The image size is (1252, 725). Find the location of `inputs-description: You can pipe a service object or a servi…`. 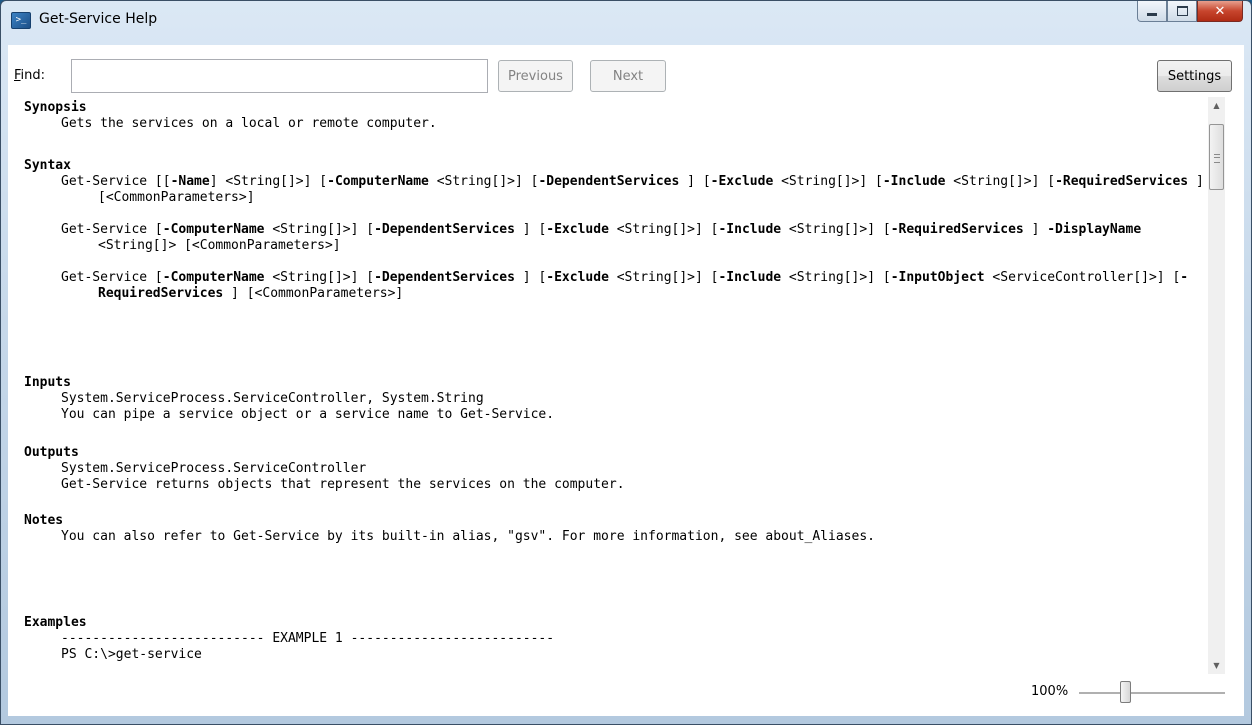

inputs-description: You can pipe a service object or a servi… is located at coordinates (308, 414).